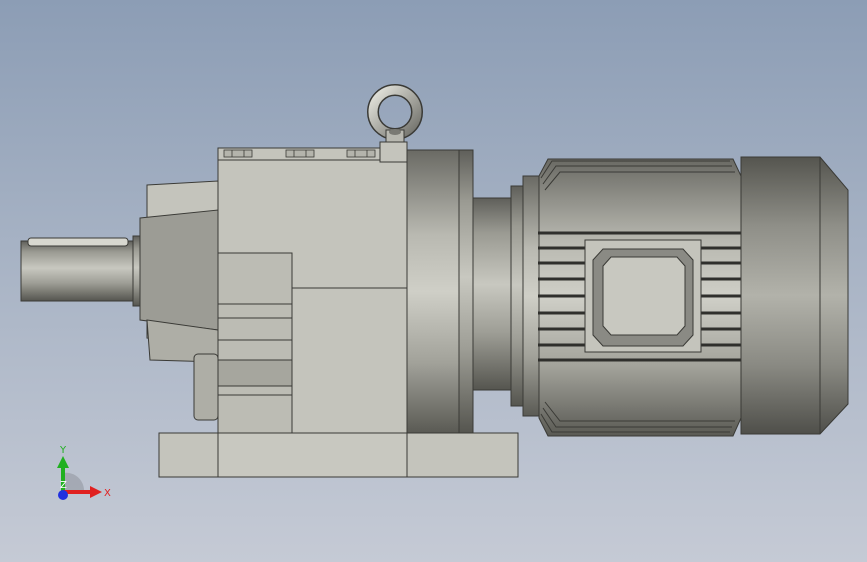 Image resolution: width=867 pixels, height=562 pixels. I want to click on z-axis-label: Z, so click(63, 485).